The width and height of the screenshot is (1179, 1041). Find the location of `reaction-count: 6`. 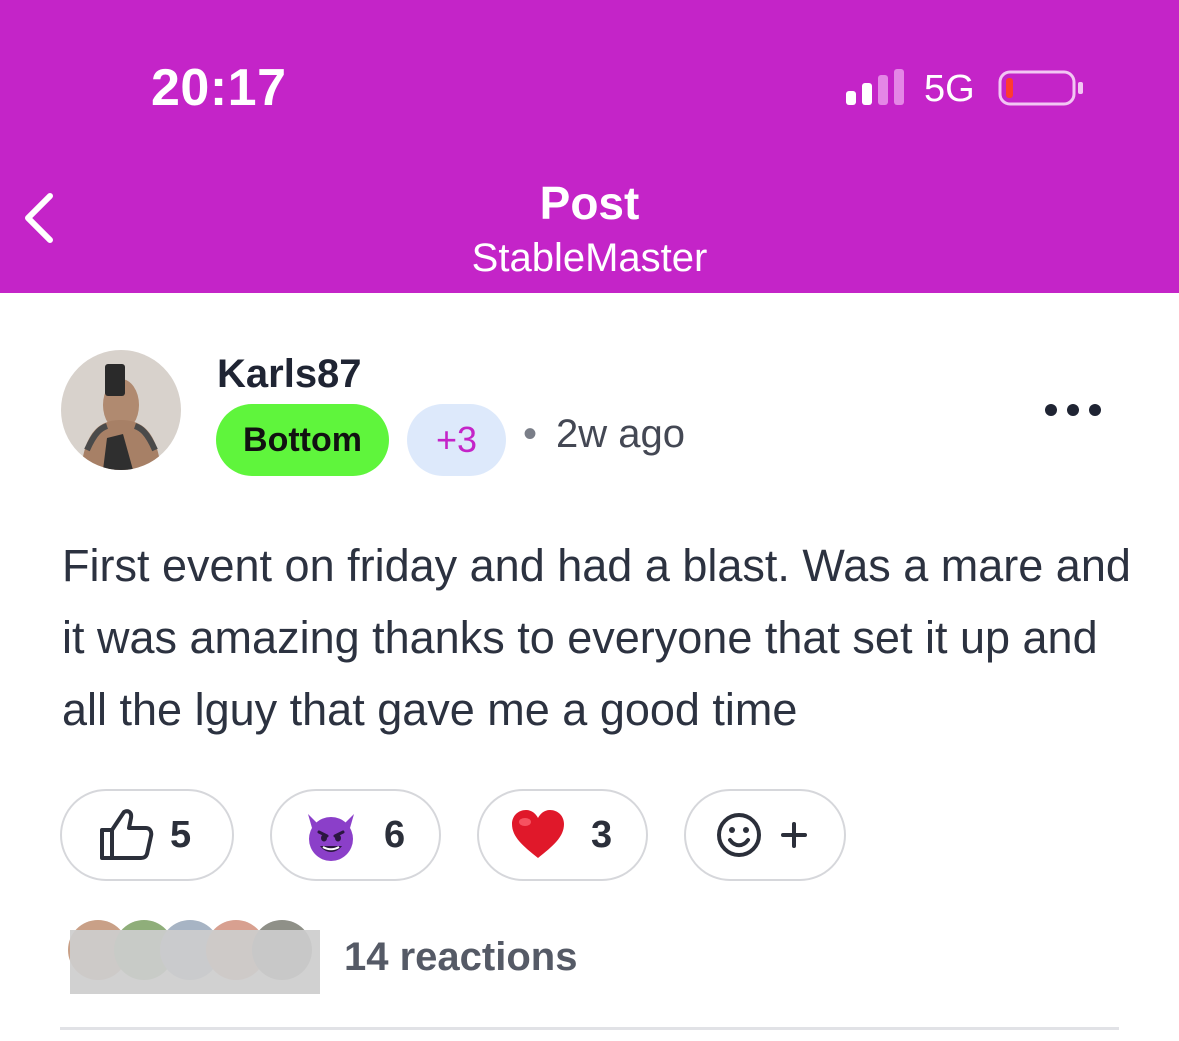

reaction-count: 6 is located at coordinates (395, 834).